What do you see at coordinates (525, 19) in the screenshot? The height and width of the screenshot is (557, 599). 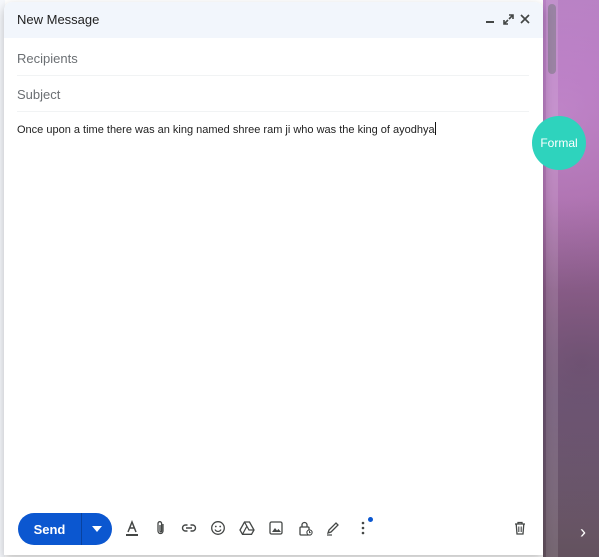 I see `close-icon` at bounding box center [525, 19].